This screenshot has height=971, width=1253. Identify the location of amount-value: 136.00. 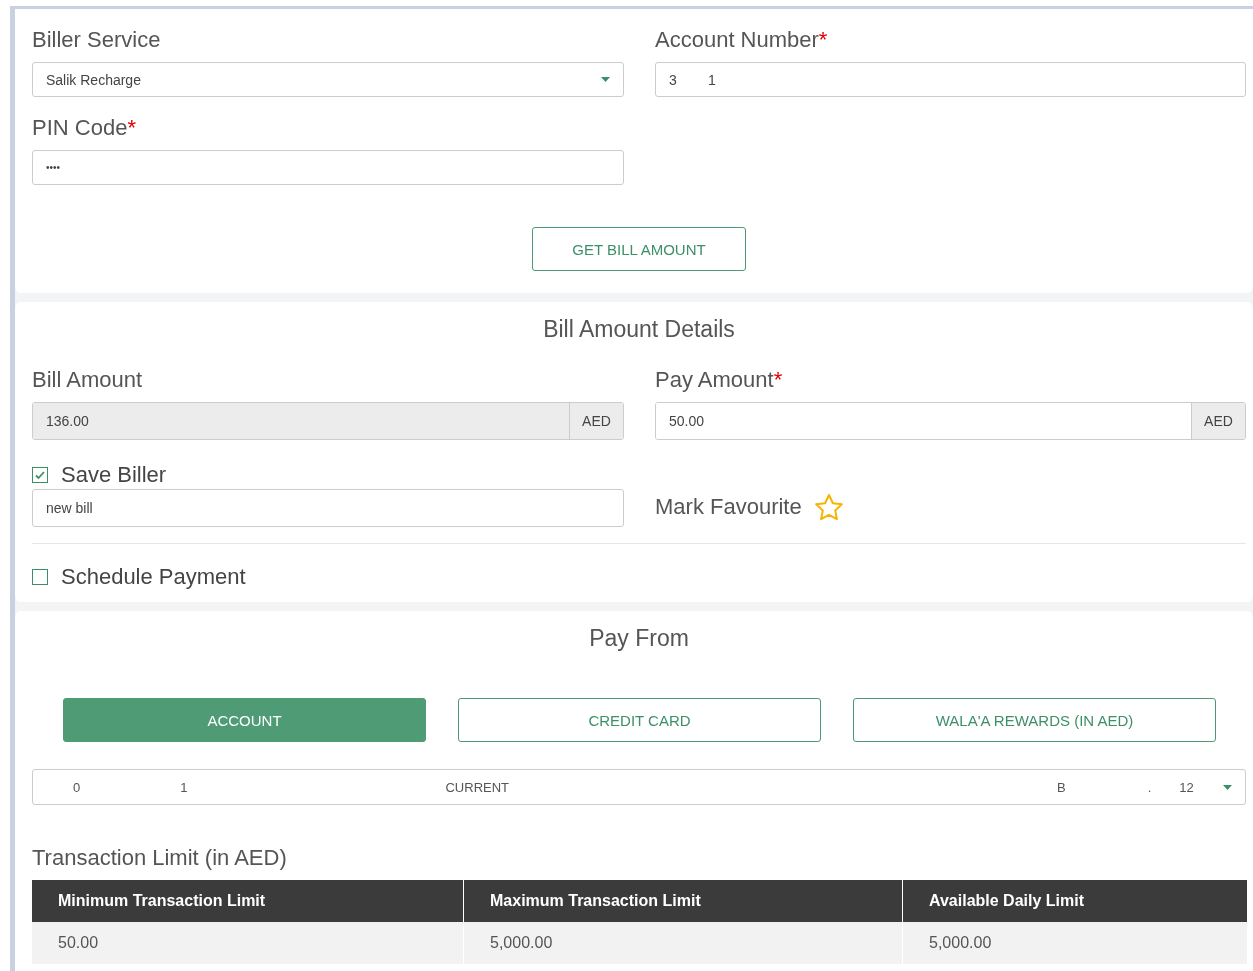
(301, 421).